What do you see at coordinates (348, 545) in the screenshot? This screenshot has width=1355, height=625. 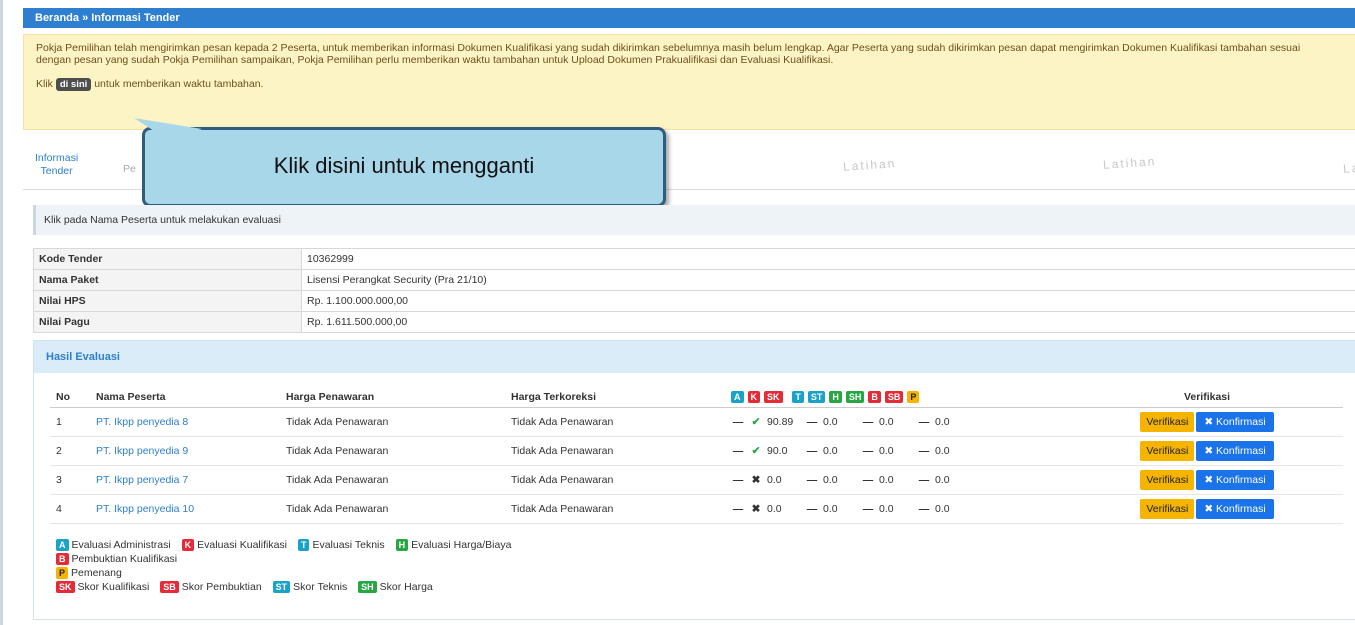 I see `legend-label: Evaluasi Teknis` at bounding box center [348, 545].